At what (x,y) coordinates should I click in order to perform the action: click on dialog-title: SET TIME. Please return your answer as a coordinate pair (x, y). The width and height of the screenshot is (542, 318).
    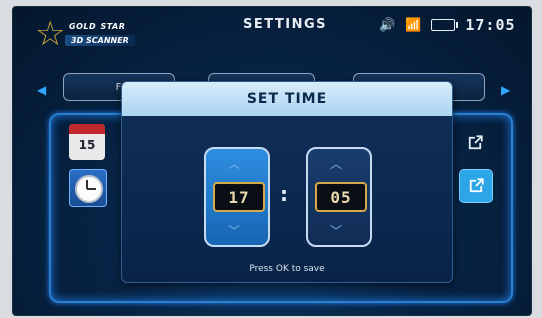
    Looking at the image, I should click on (287, 99).